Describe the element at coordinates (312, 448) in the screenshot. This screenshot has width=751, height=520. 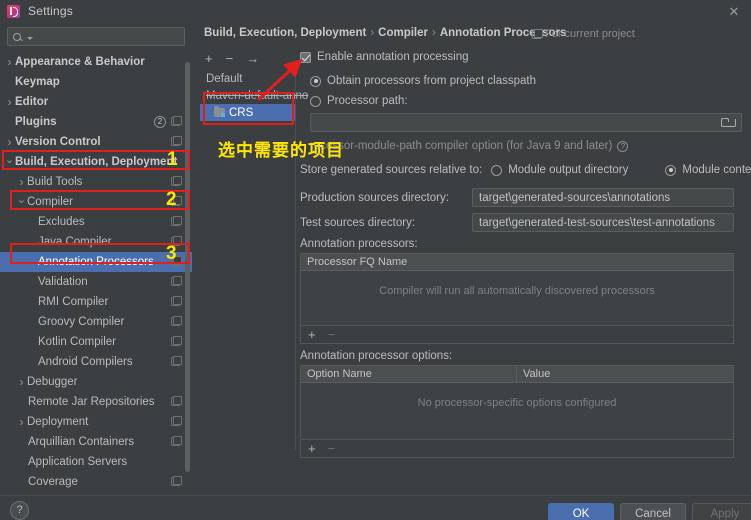
I see `add-option-button: +` at that location.